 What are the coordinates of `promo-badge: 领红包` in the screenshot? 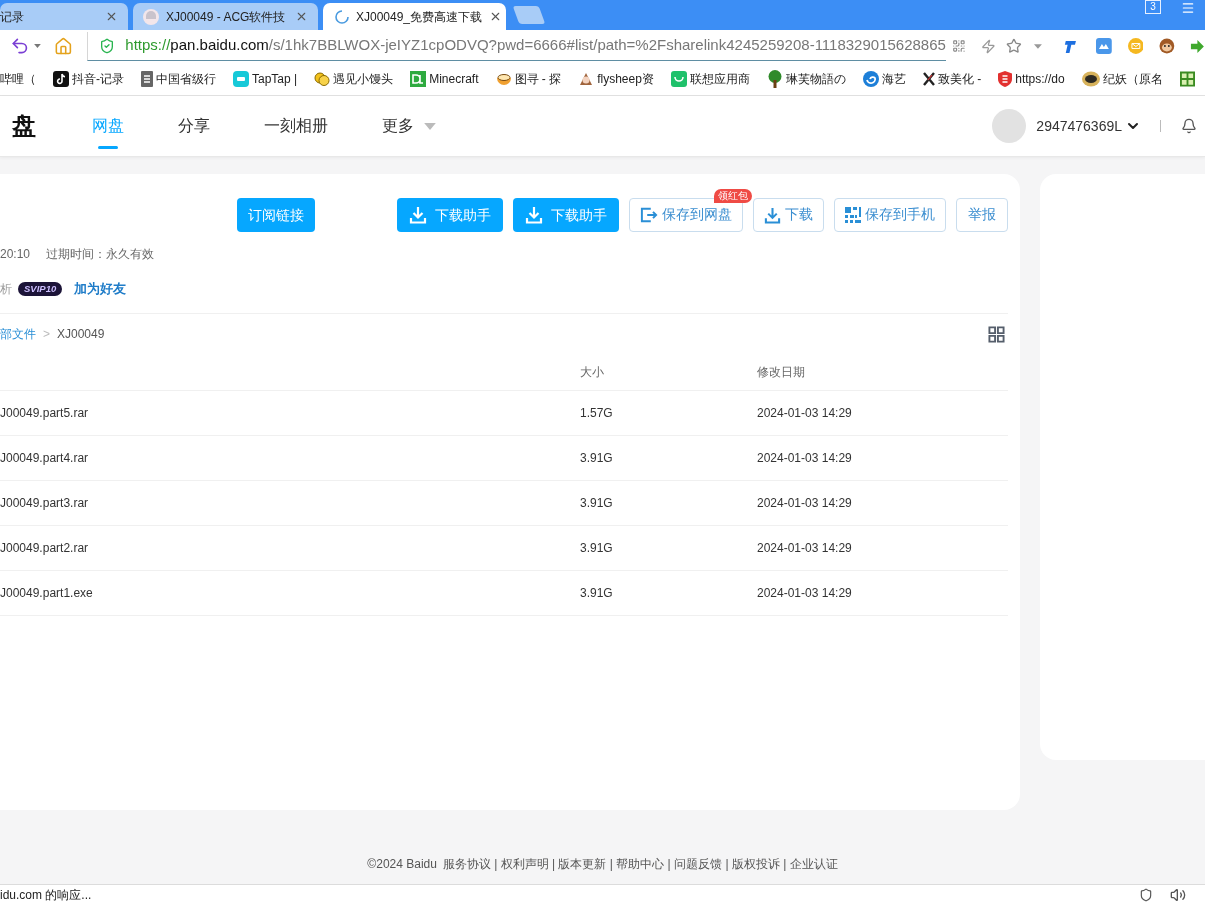 It's located at (733, 196).